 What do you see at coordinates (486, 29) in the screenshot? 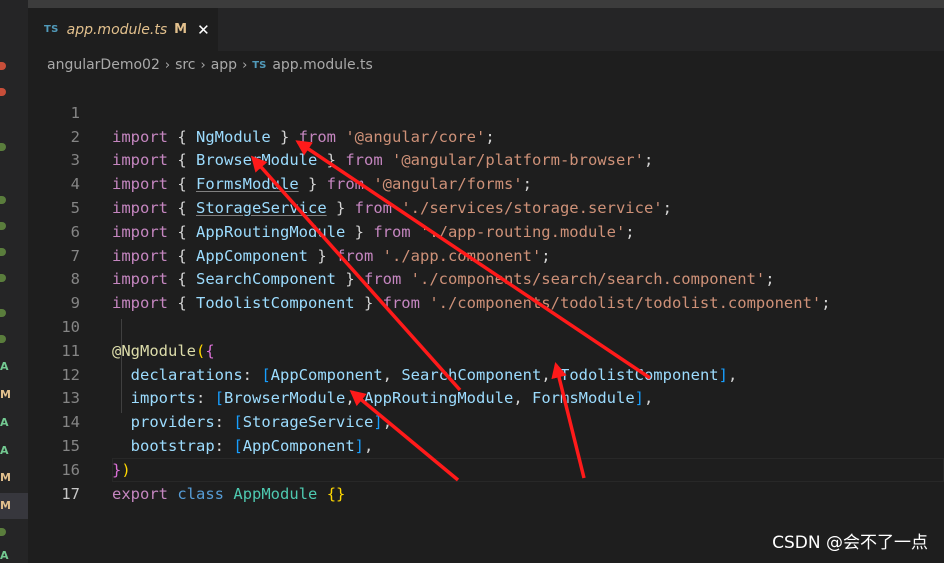
I see `tab-bar: TS app.module.ts M ✕` at bounding box center [486, 29].